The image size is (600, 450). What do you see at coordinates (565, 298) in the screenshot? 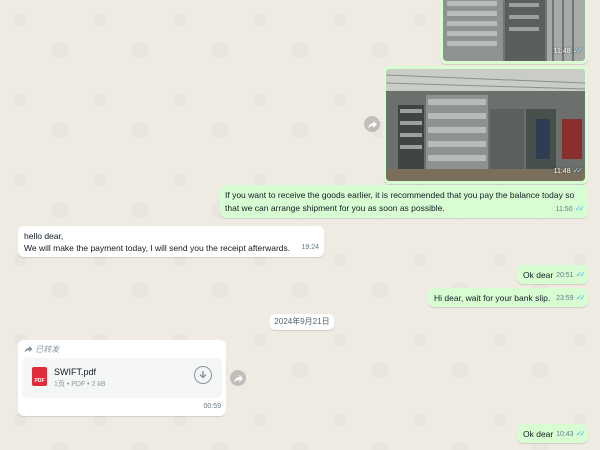
I see `message-time: 23:59` at bounding box center [565, 298].